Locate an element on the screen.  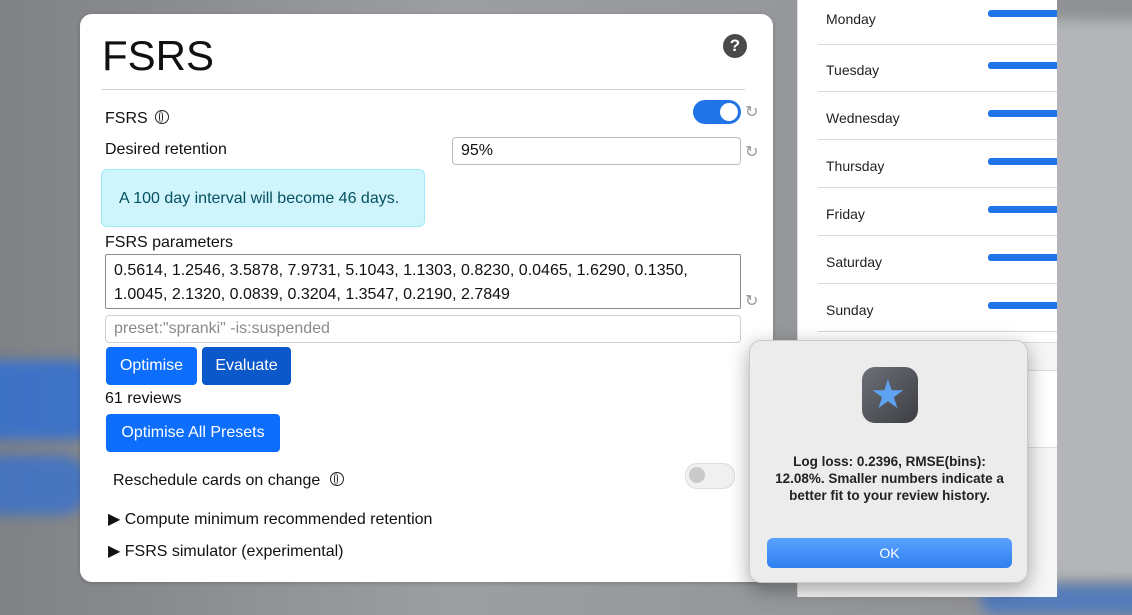
desired-retention-input is located at coordinates (596, 151).